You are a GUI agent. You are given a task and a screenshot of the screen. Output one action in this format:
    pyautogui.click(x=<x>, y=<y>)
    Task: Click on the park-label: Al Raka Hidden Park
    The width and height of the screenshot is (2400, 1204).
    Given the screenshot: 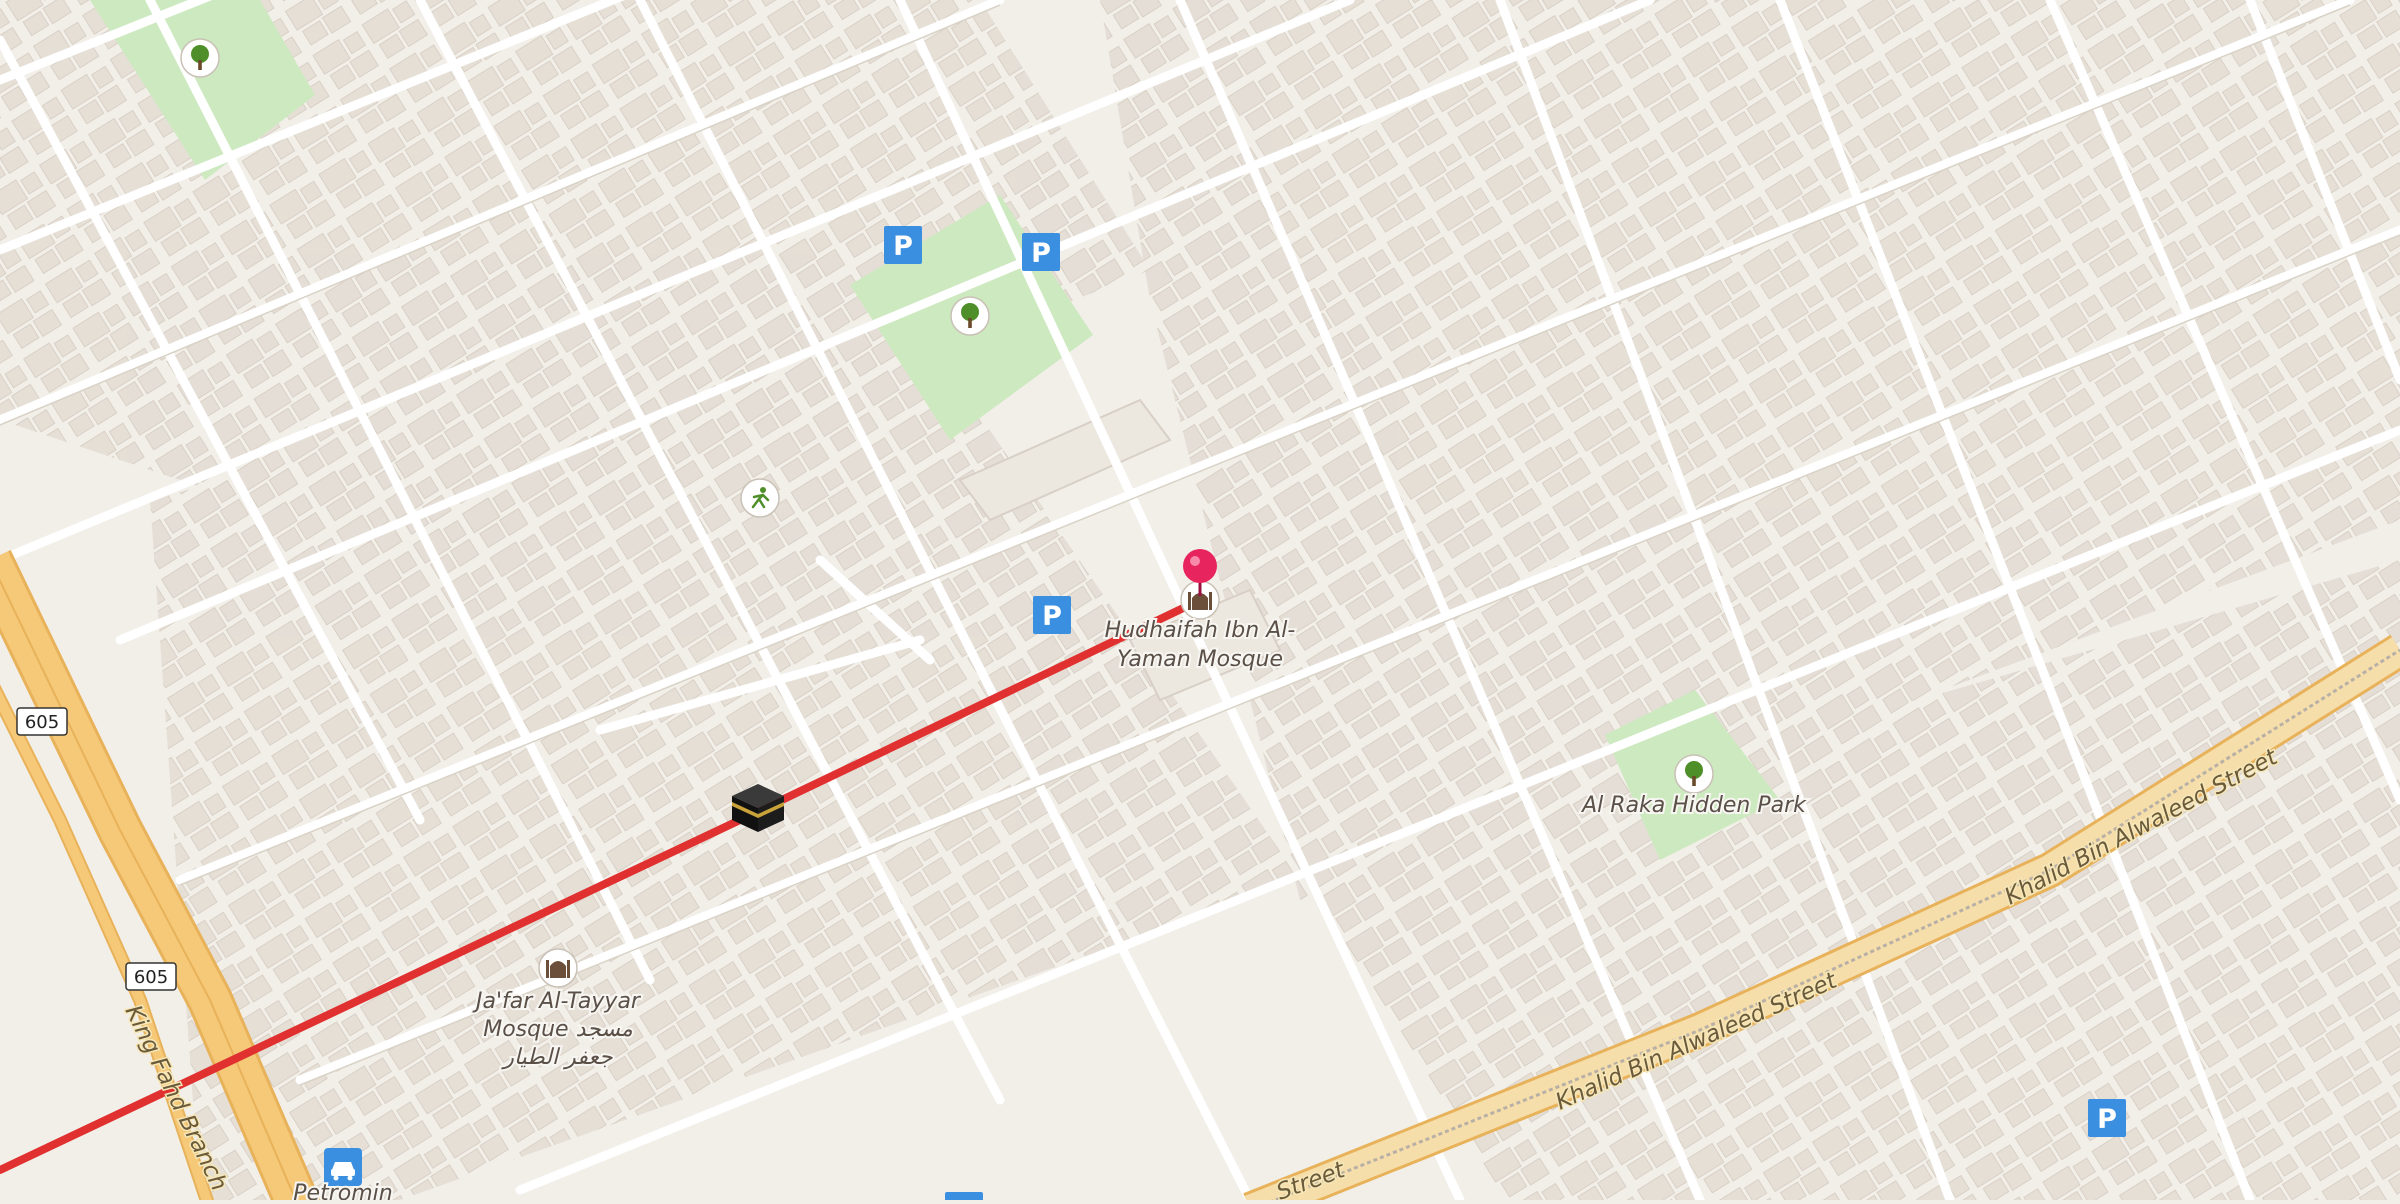 What is the action you would take?
    pyautogui.click(x=1693, y=805)
    